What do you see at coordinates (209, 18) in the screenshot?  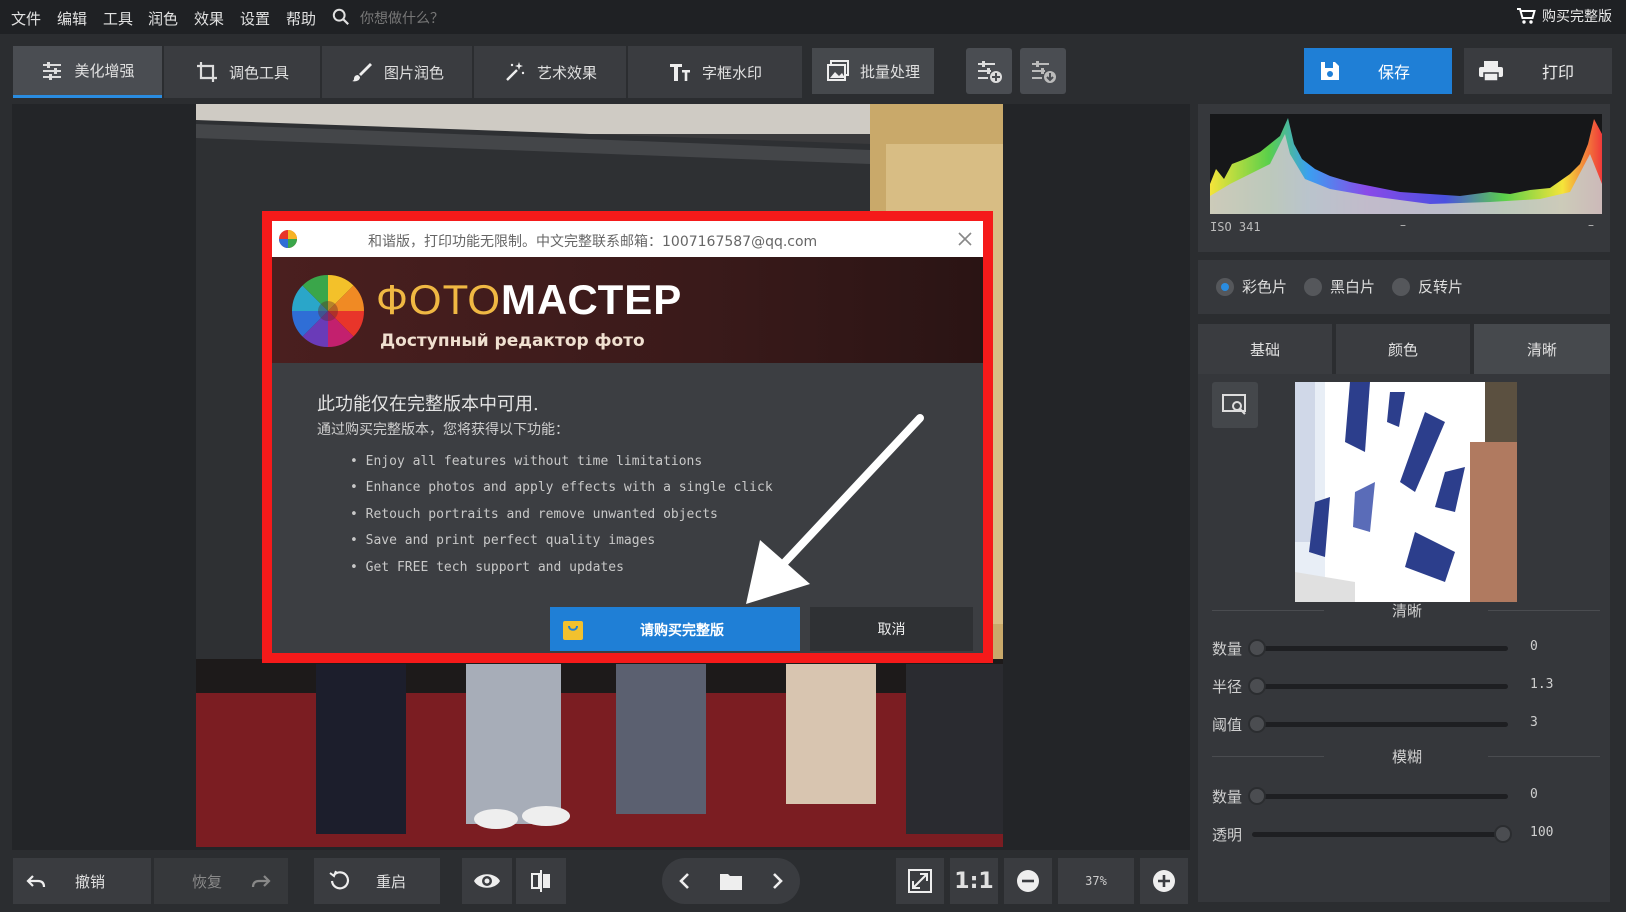 I see `menu-effects: 效果` at bounding box center [209, 18].